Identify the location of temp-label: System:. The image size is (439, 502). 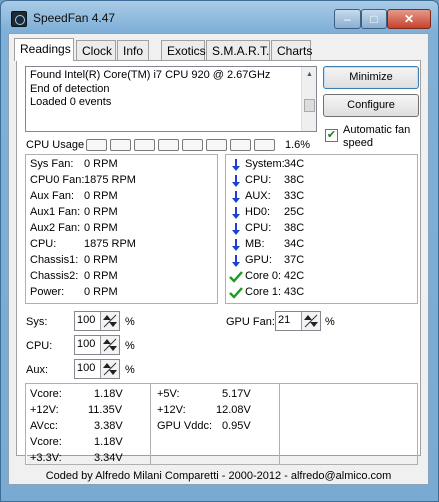
(265, 164).